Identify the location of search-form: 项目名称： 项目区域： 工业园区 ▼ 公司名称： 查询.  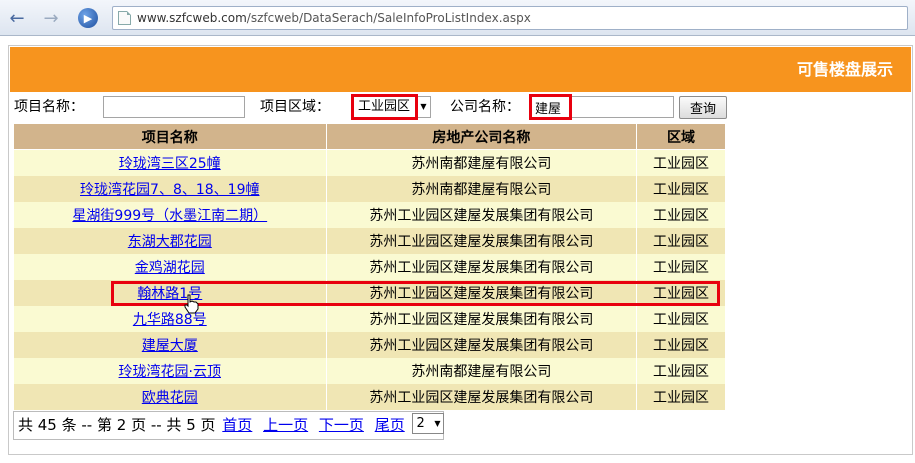
(374, 108).